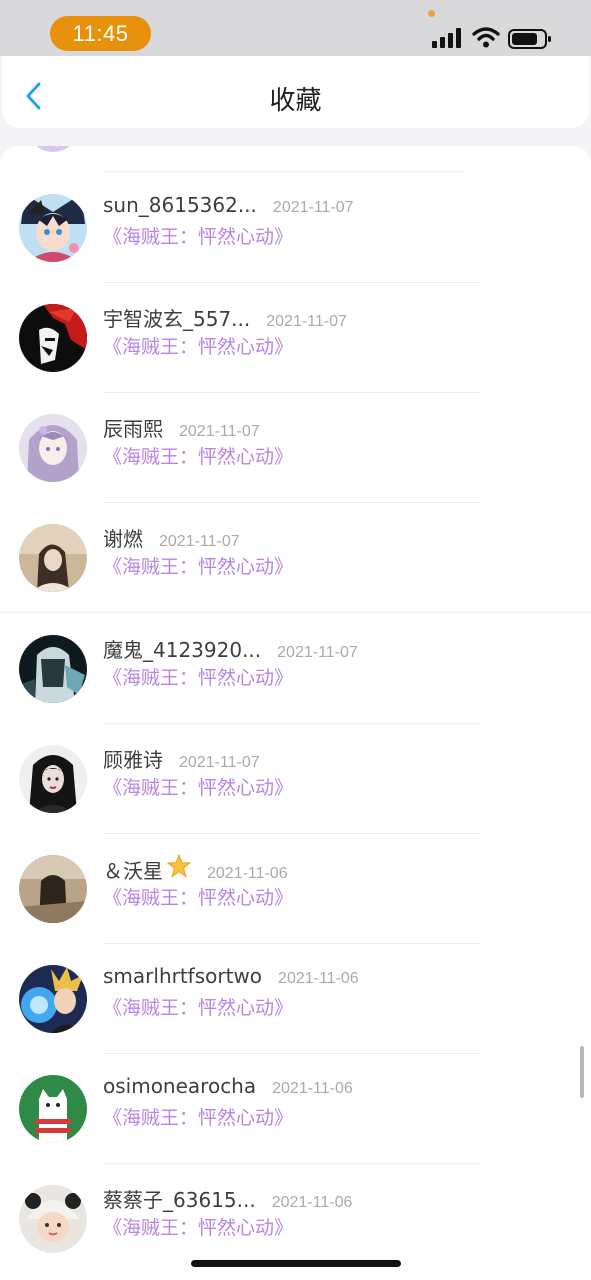 The width and height of the screenshot is (591, 1280). What do you see at coordinates (295, 447) in the screenshot?
I see `list-item: 辰雨熙 2021-11-07 《海贼王：怦然心动》` at bounding box center [295, 447].